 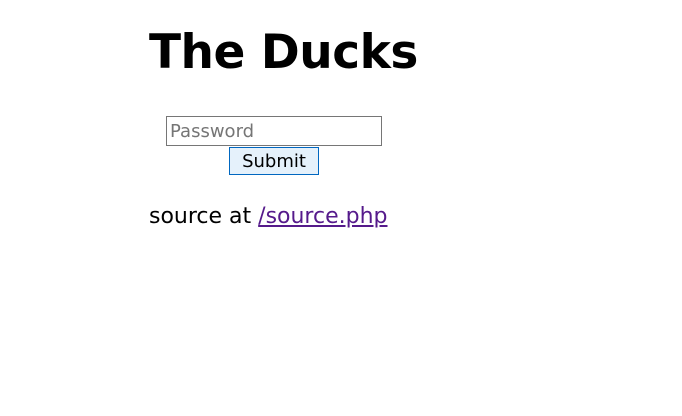 What do you see at coordinates (204, 216) in the screenshot?
I see `source-note-prefix: source at` at bounding box center [204, 216].